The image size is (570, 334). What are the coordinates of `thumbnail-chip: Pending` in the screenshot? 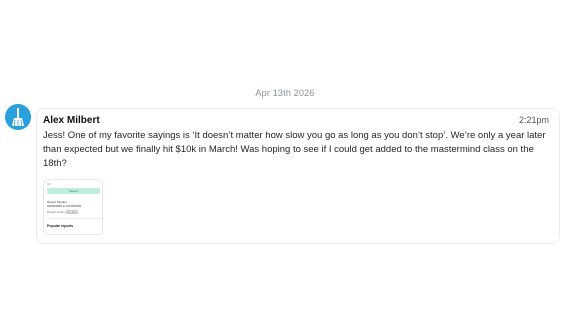 It's located at (72, 211).